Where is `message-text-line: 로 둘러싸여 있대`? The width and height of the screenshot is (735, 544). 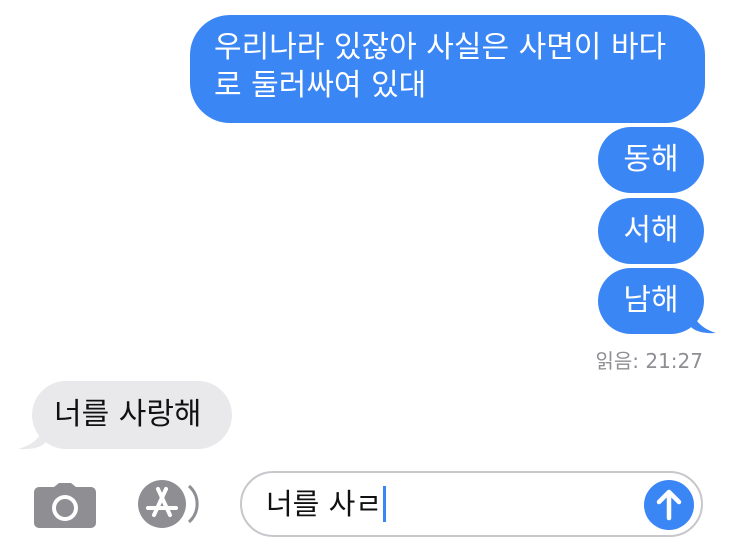 message-text-line: 로 둘러싸여 있대 is located at coordinates (320, 85).